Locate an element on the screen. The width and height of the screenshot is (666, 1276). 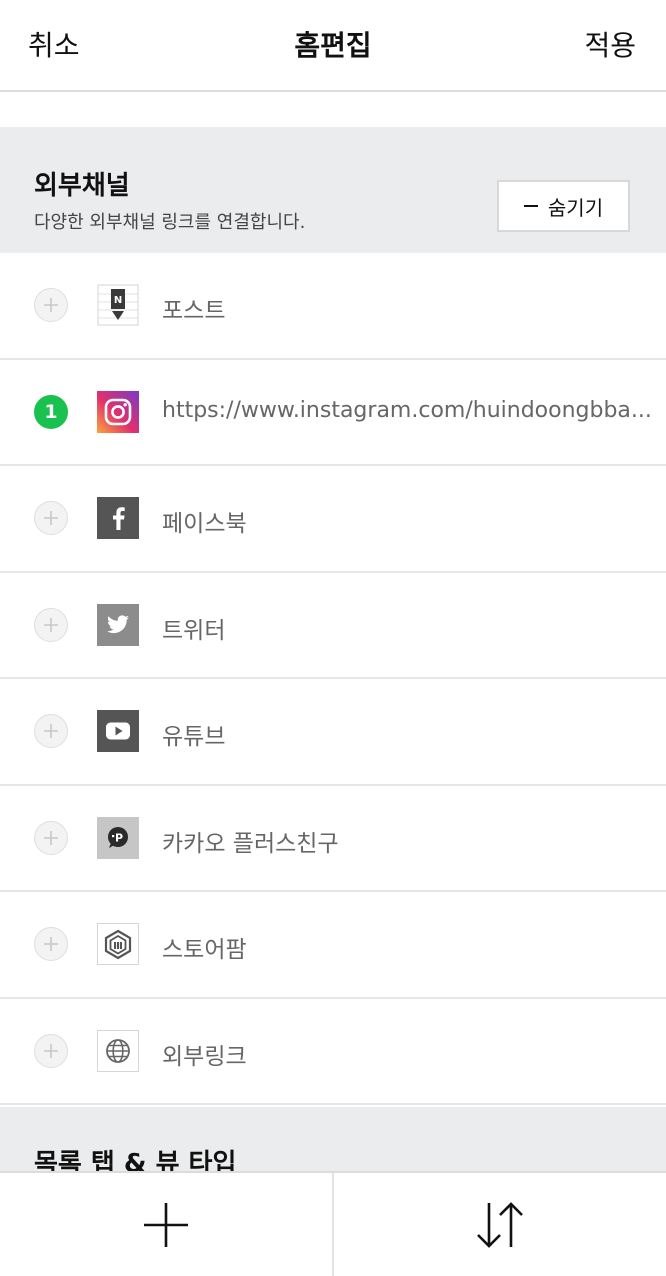
channel-label: 트위터 is located at coordinates (194, 630).